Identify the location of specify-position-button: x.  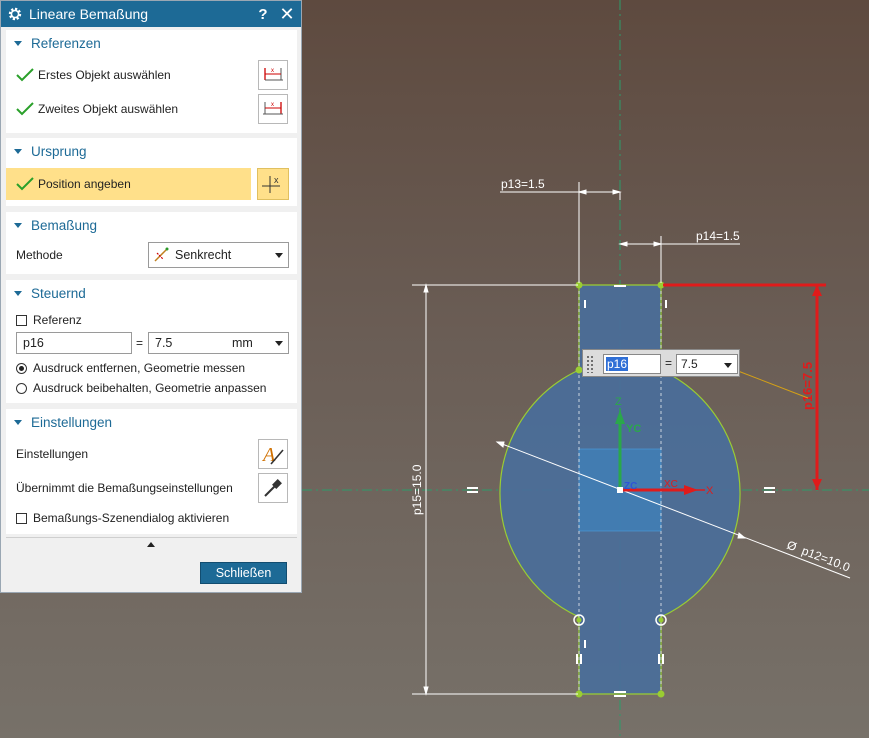
(273, 184).